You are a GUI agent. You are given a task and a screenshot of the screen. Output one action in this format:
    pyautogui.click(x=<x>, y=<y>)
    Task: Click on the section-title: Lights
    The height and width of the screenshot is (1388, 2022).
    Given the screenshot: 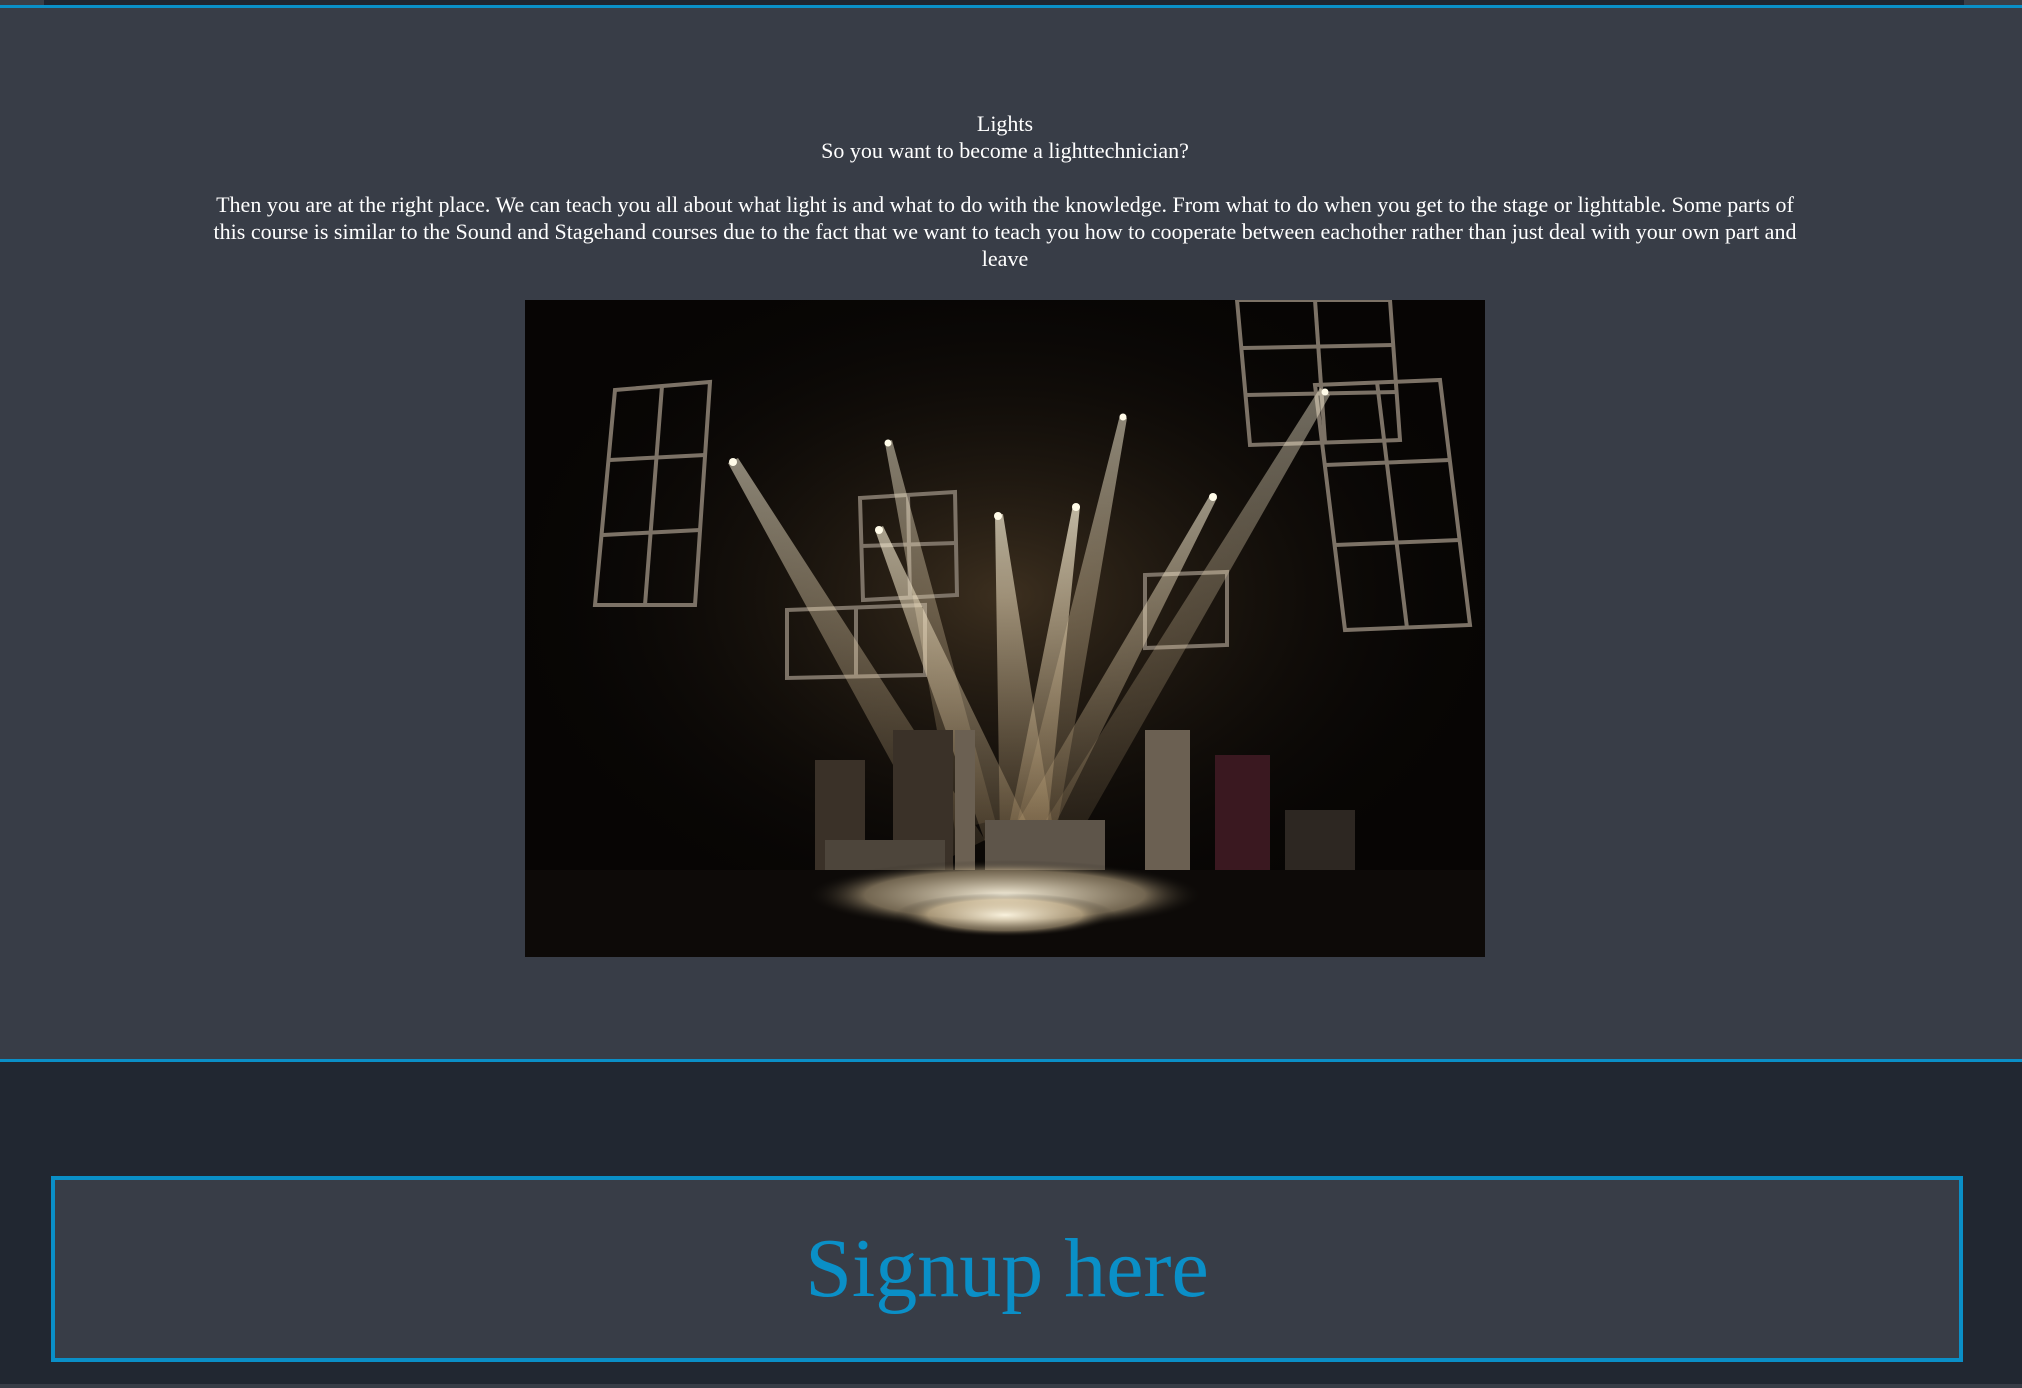 What is the action you would take?
    pyautogui.click(x=1005, y=123)
    